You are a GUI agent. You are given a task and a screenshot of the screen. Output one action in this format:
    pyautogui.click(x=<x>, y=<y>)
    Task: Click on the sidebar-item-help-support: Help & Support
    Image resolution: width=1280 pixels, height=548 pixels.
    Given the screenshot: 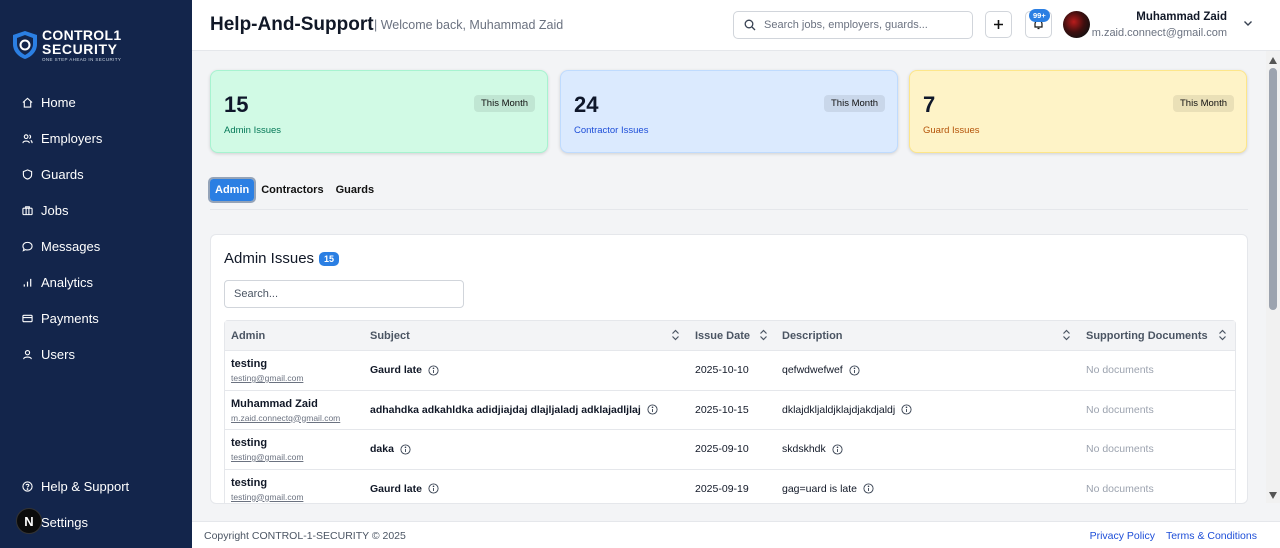 What is the action you would take?
    pyautogui.click(x=96, y=486)
    